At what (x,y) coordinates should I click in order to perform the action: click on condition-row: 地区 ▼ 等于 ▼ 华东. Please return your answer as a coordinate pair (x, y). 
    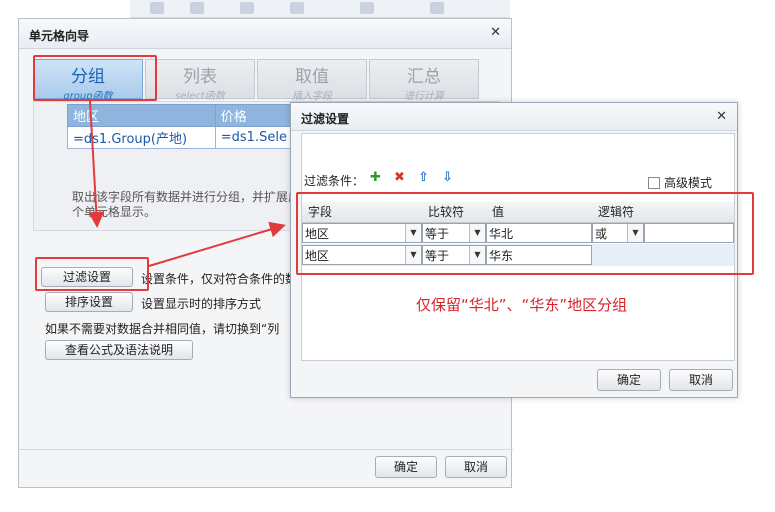
    Looking at the image, I should click on (518, 255).